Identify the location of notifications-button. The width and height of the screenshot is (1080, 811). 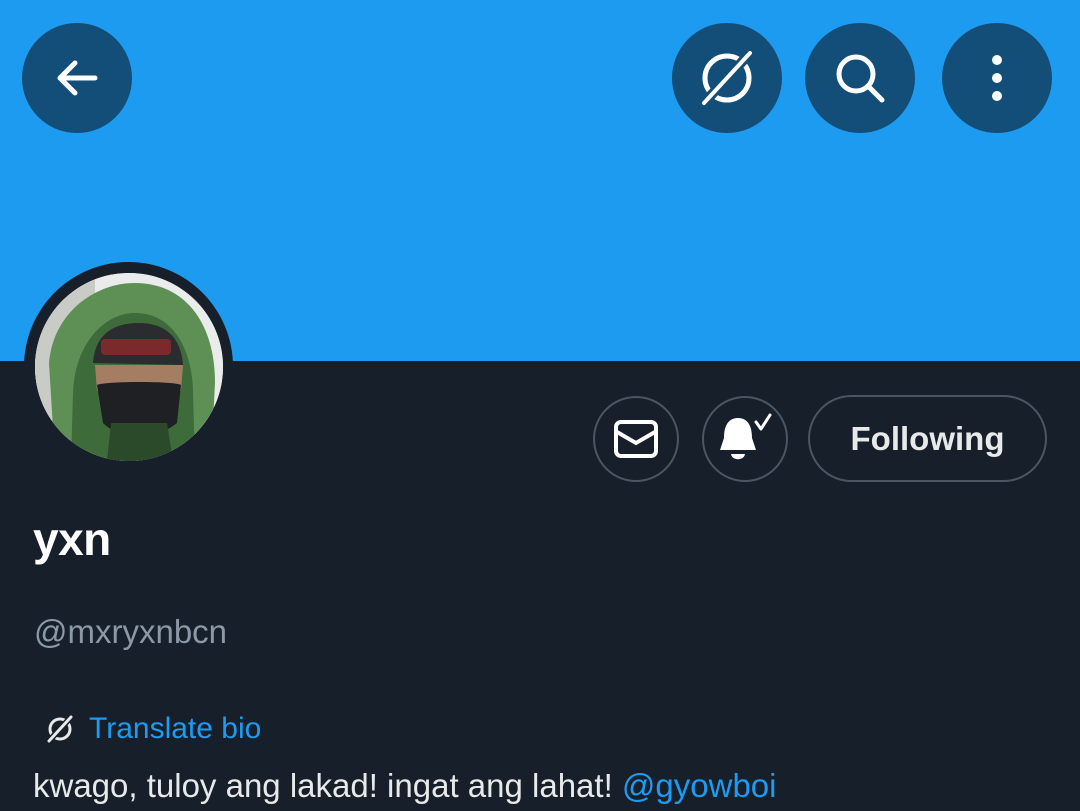
(745, 439).